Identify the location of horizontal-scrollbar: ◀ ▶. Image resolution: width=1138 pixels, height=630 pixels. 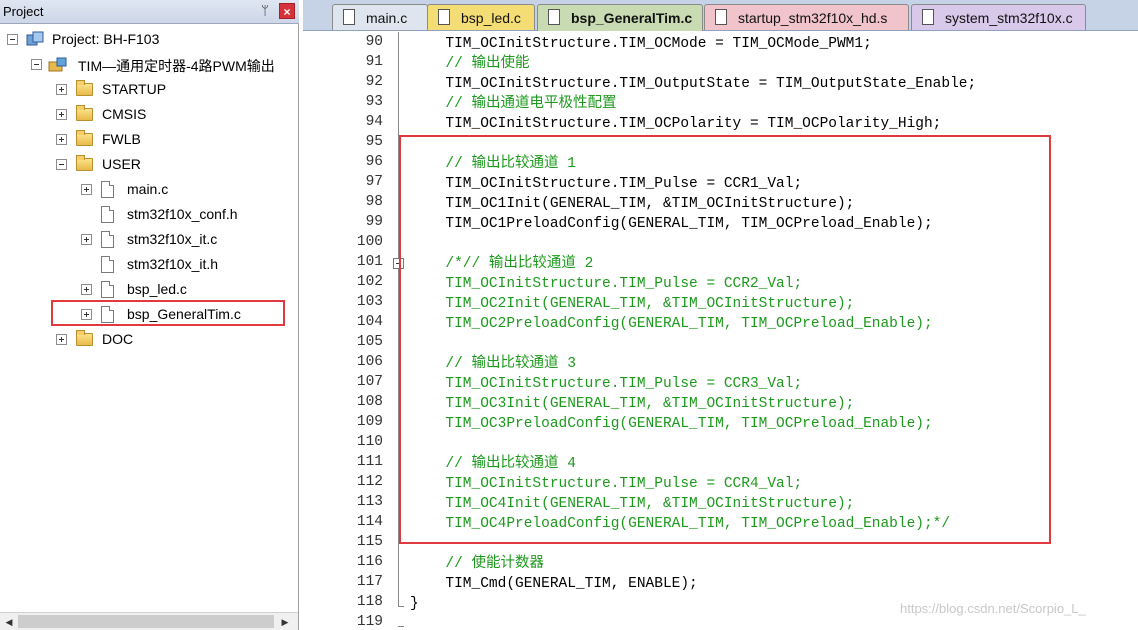
(149, 621).